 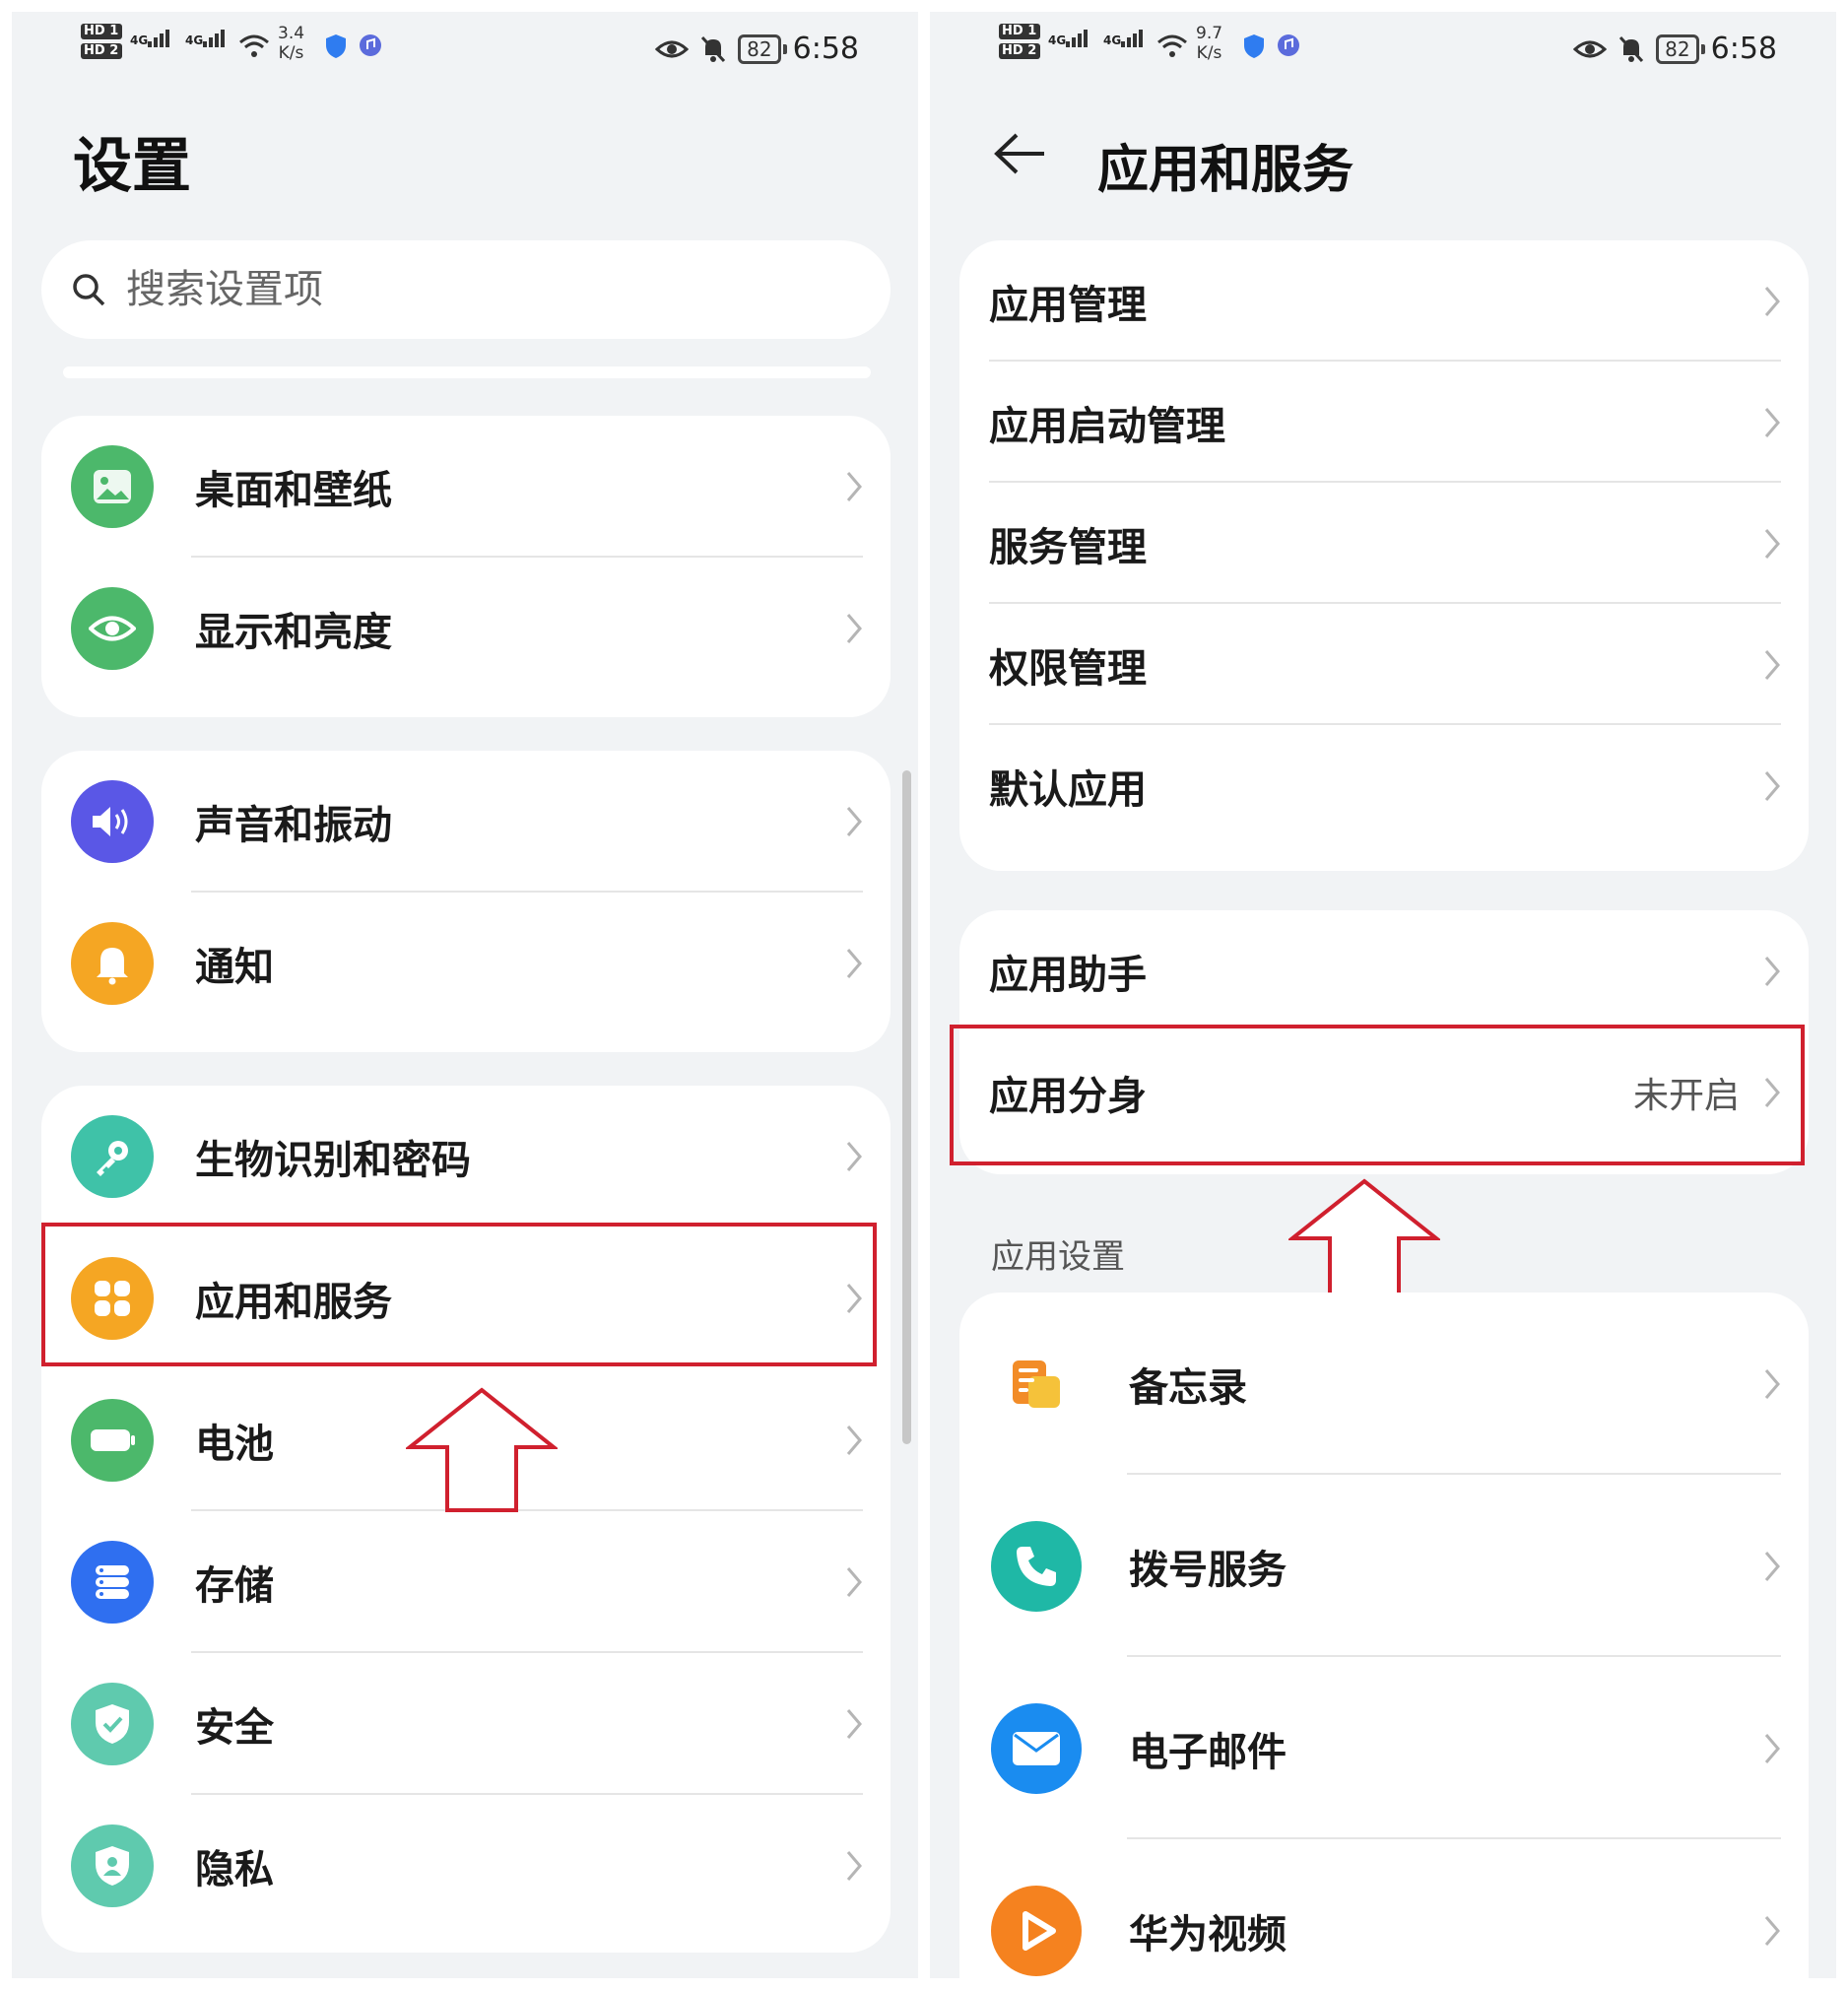 What do you see at coordinates (466, 1156) in the screenshot?
I see `settings-item-biometrics: 生物识别和密码` at bounding box center [466, 1156].